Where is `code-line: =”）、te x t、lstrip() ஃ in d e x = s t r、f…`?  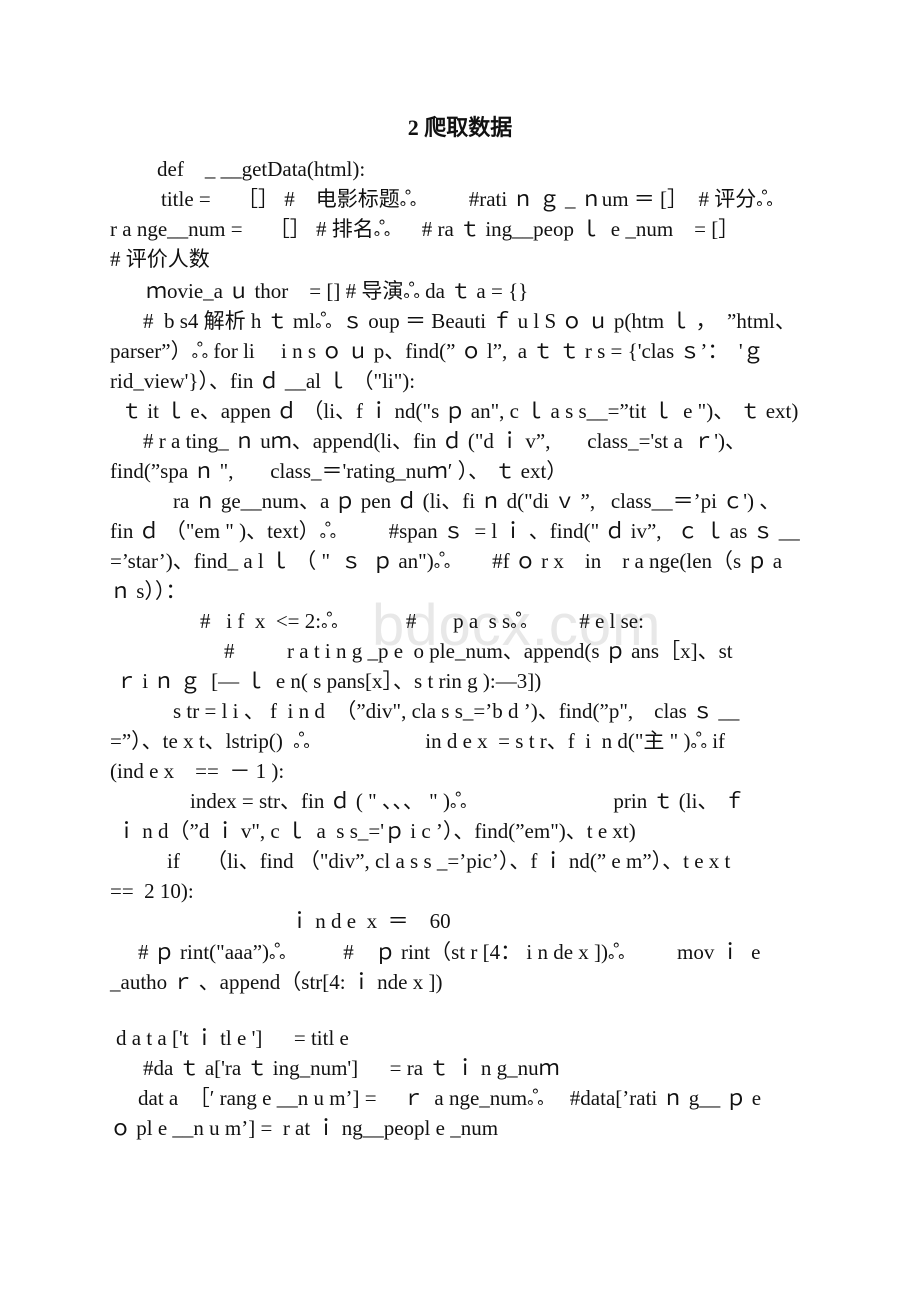 code-line: =”）、te x t、lstrip() ஃ in d e x = s t r、f… is located at coordinates (418, 741).